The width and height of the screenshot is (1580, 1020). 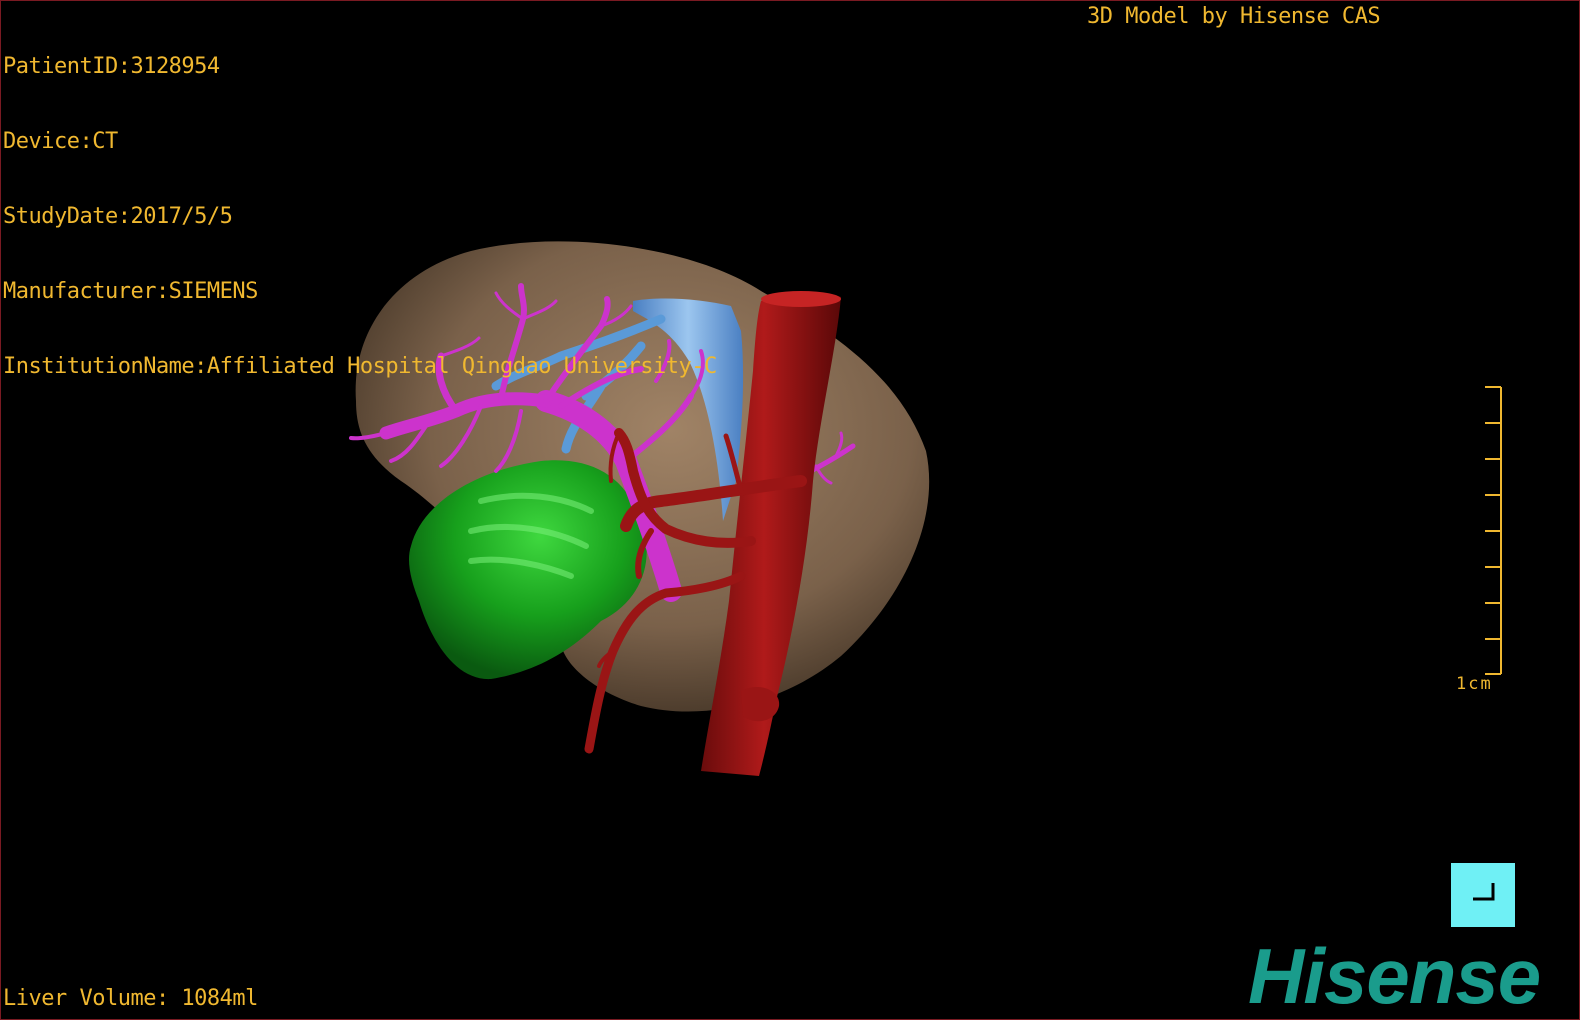 What do you see at coordinates (130, 291) in the screenshot?
I see `manufacturer: Manufacturer:SIEMENS` at bounding box center [130, 291].